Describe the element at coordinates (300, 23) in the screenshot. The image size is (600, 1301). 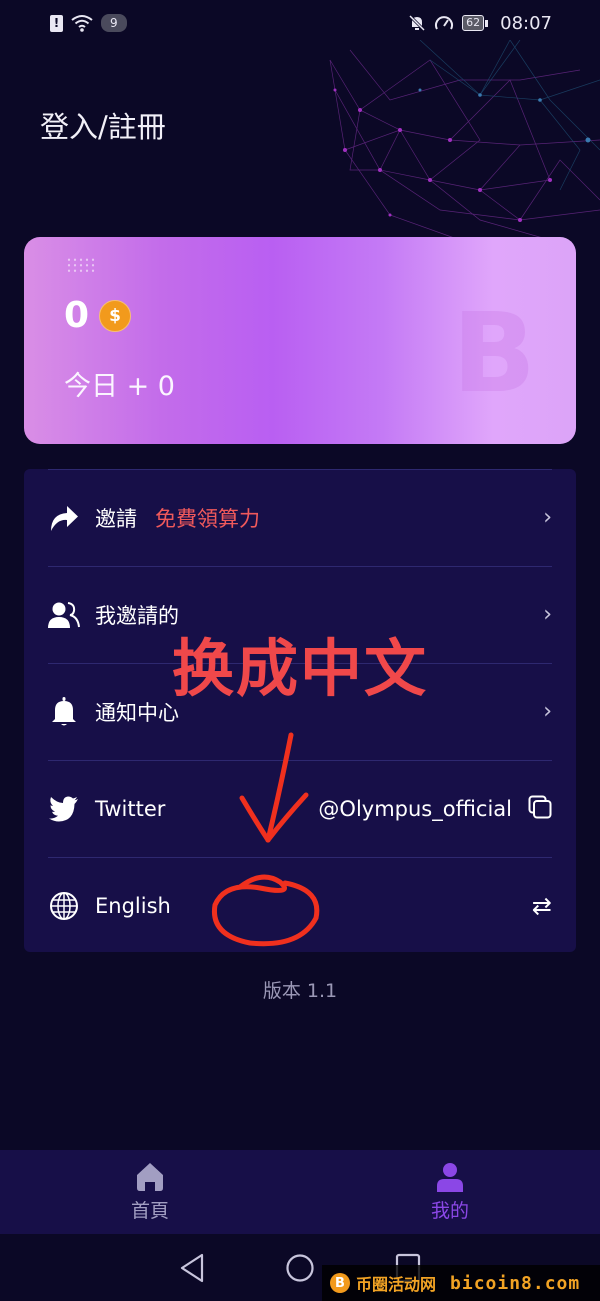
I see `status-bar: ! 9 62 08:07` at that location.